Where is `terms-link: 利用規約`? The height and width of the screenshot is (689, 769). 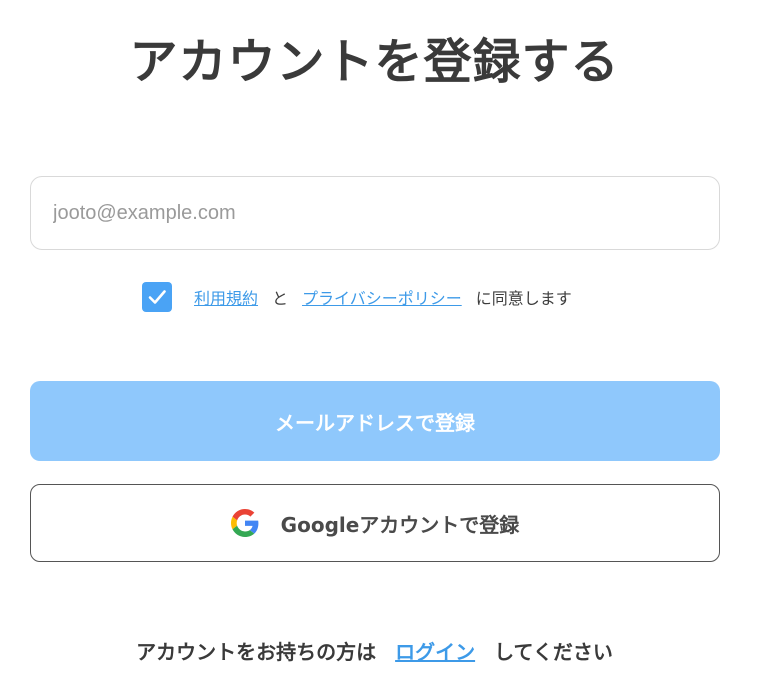
terms-link: 利用規約 is located at coordinates (226, 297).